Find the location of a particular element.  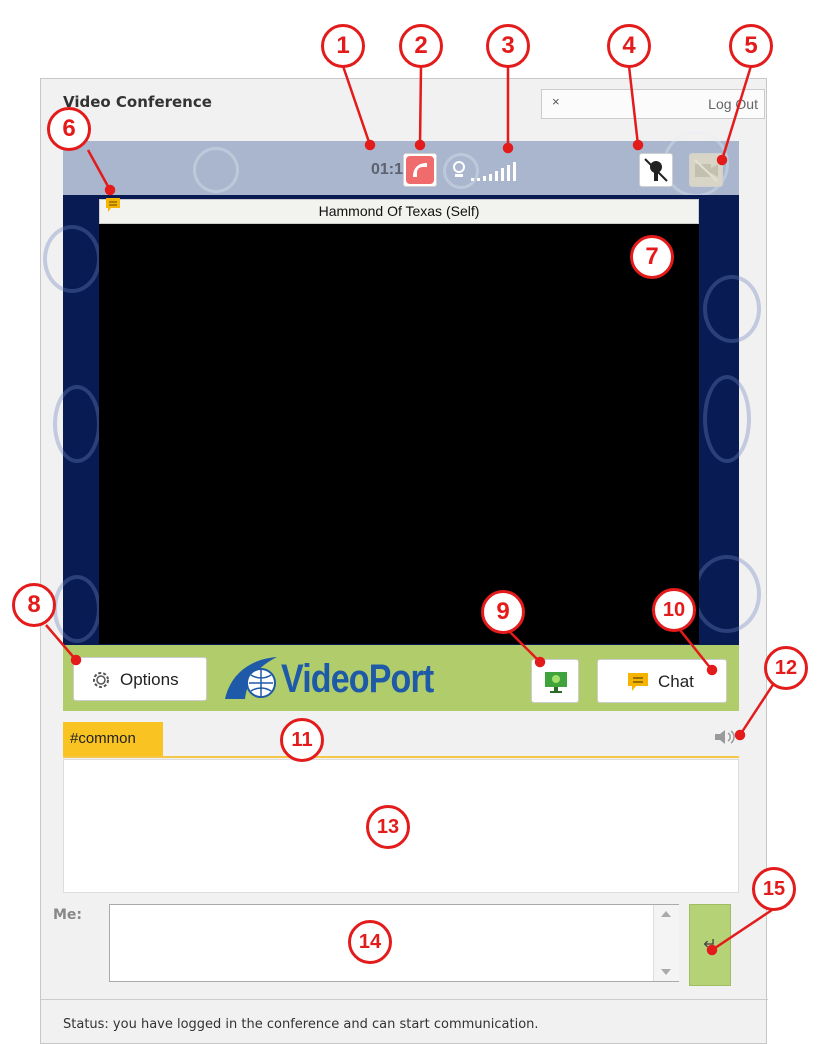

tab-underline is located at coordinates (401, 757).